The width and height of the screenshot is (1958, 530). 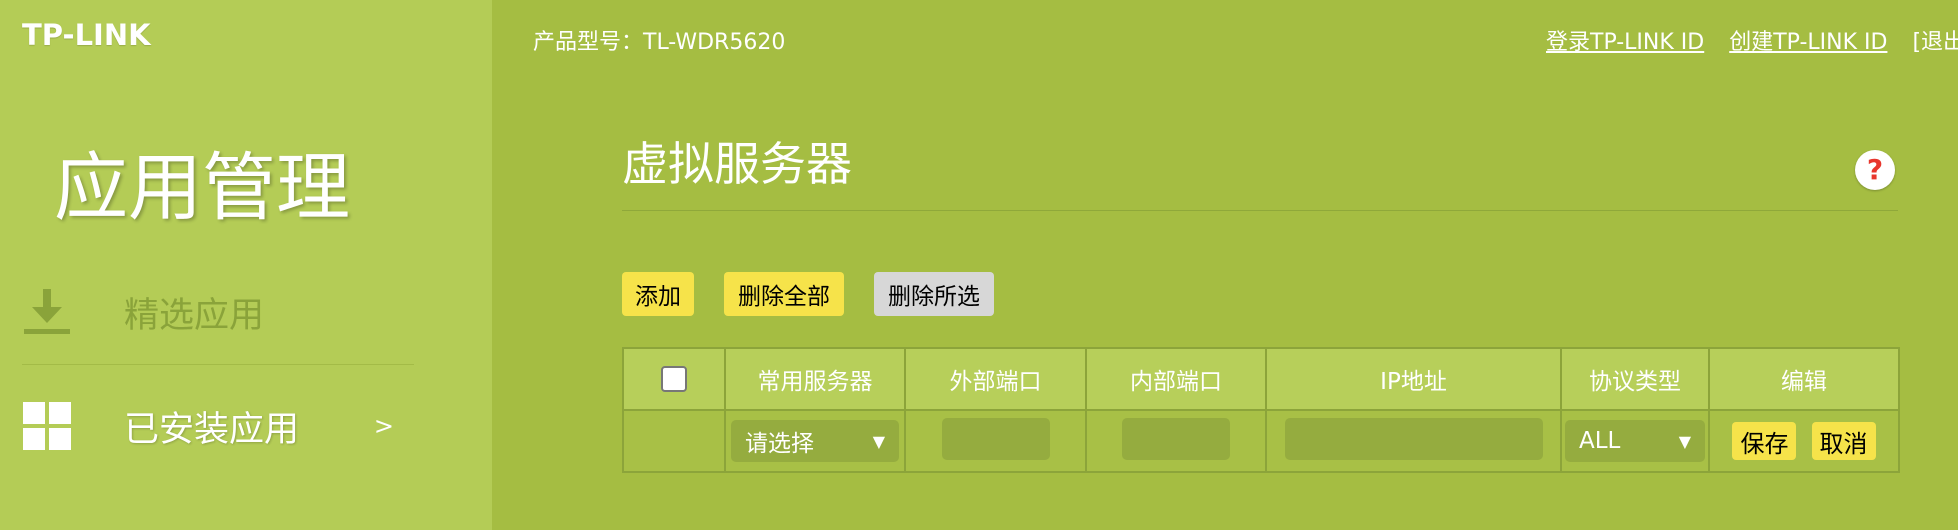 I want to click on chevron-right-icon: >, so click(x=383, y=426).